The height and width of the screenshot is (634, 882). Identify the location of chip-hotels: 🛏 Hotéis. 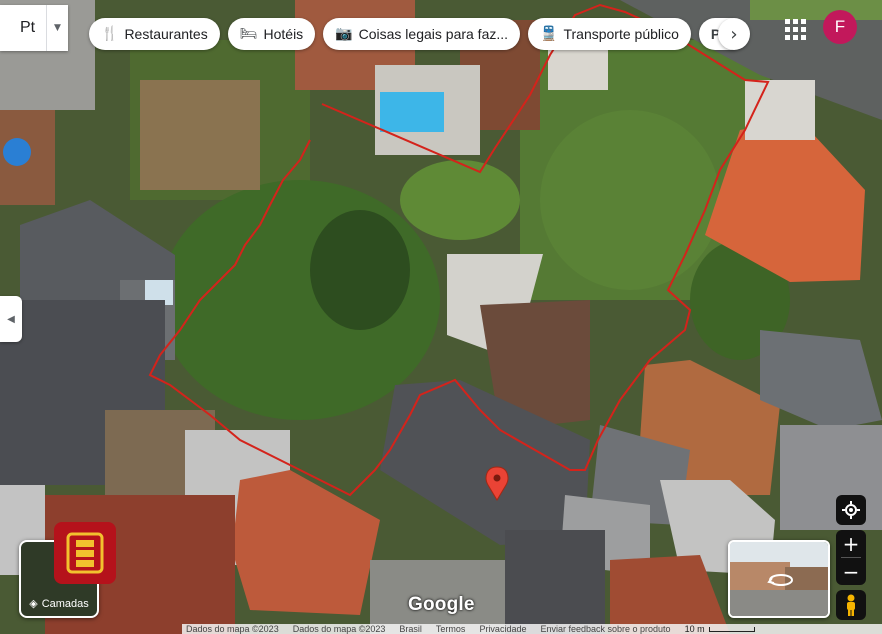
(271, 34).